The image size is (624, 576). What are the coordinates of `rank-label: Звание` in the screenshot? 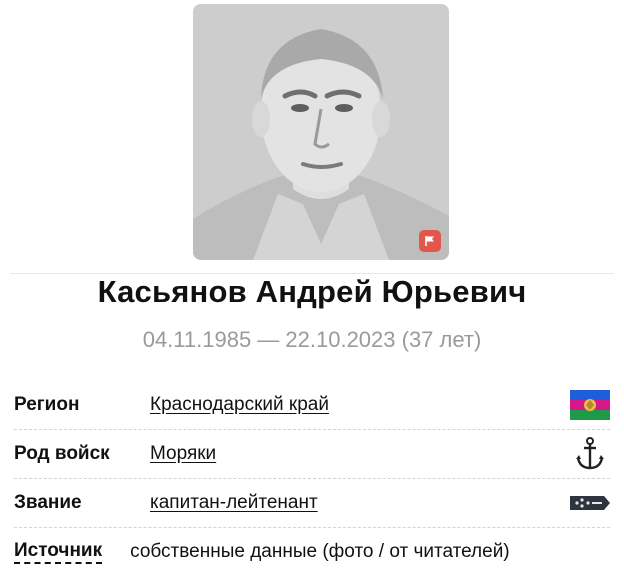 It's located at (48, 502).